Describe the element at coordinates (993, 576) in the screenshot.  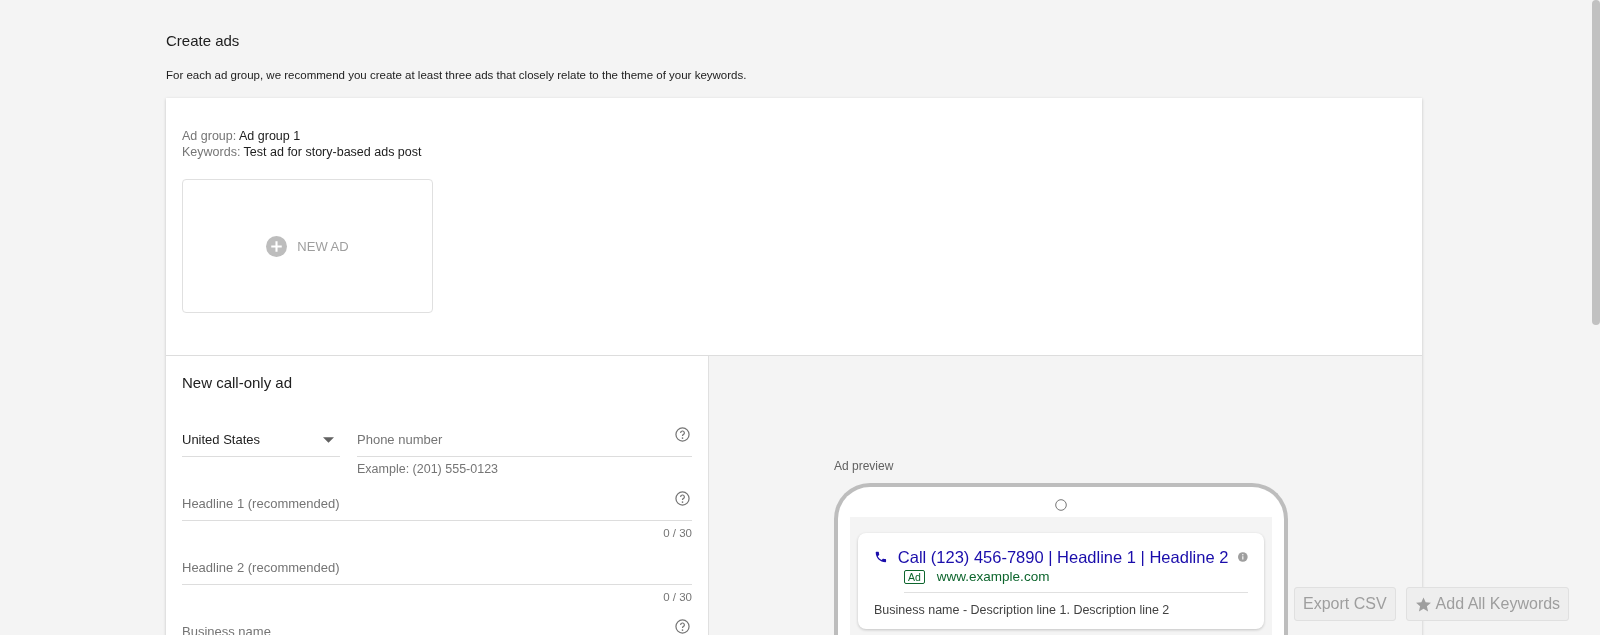
I see `ad-url: www.example.com` at that location.